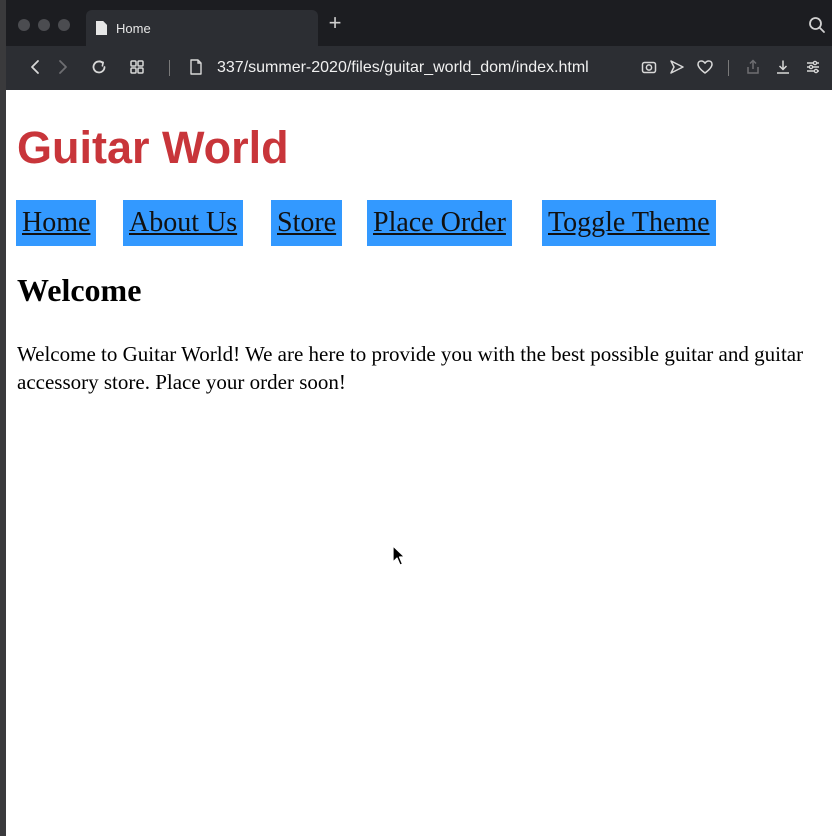  I want to click on nav-link-toggle-theme: Toggle Theme, so click(629, 223).